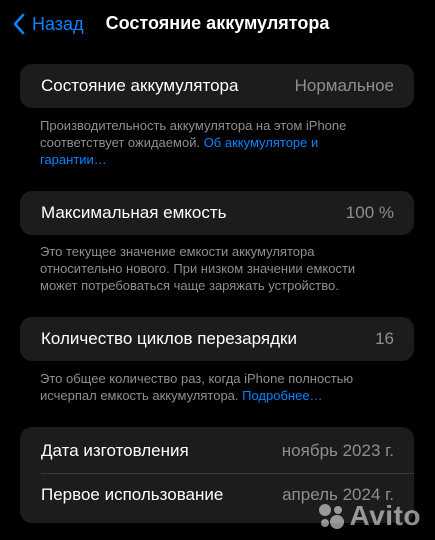 The image size is (435, 540). Describe the element at coordinates (134, 212) in the screenshot. I see `max-capacity-label: Максимальная емкость` at that location.